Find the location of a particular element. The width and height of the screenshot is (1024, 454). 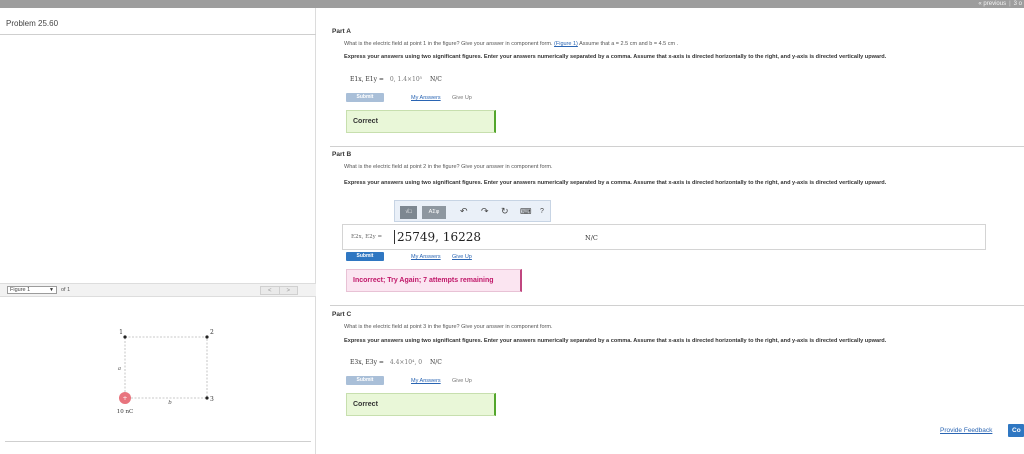

part-b-give-up-link: Give Up is located at coordinates (462, 257).